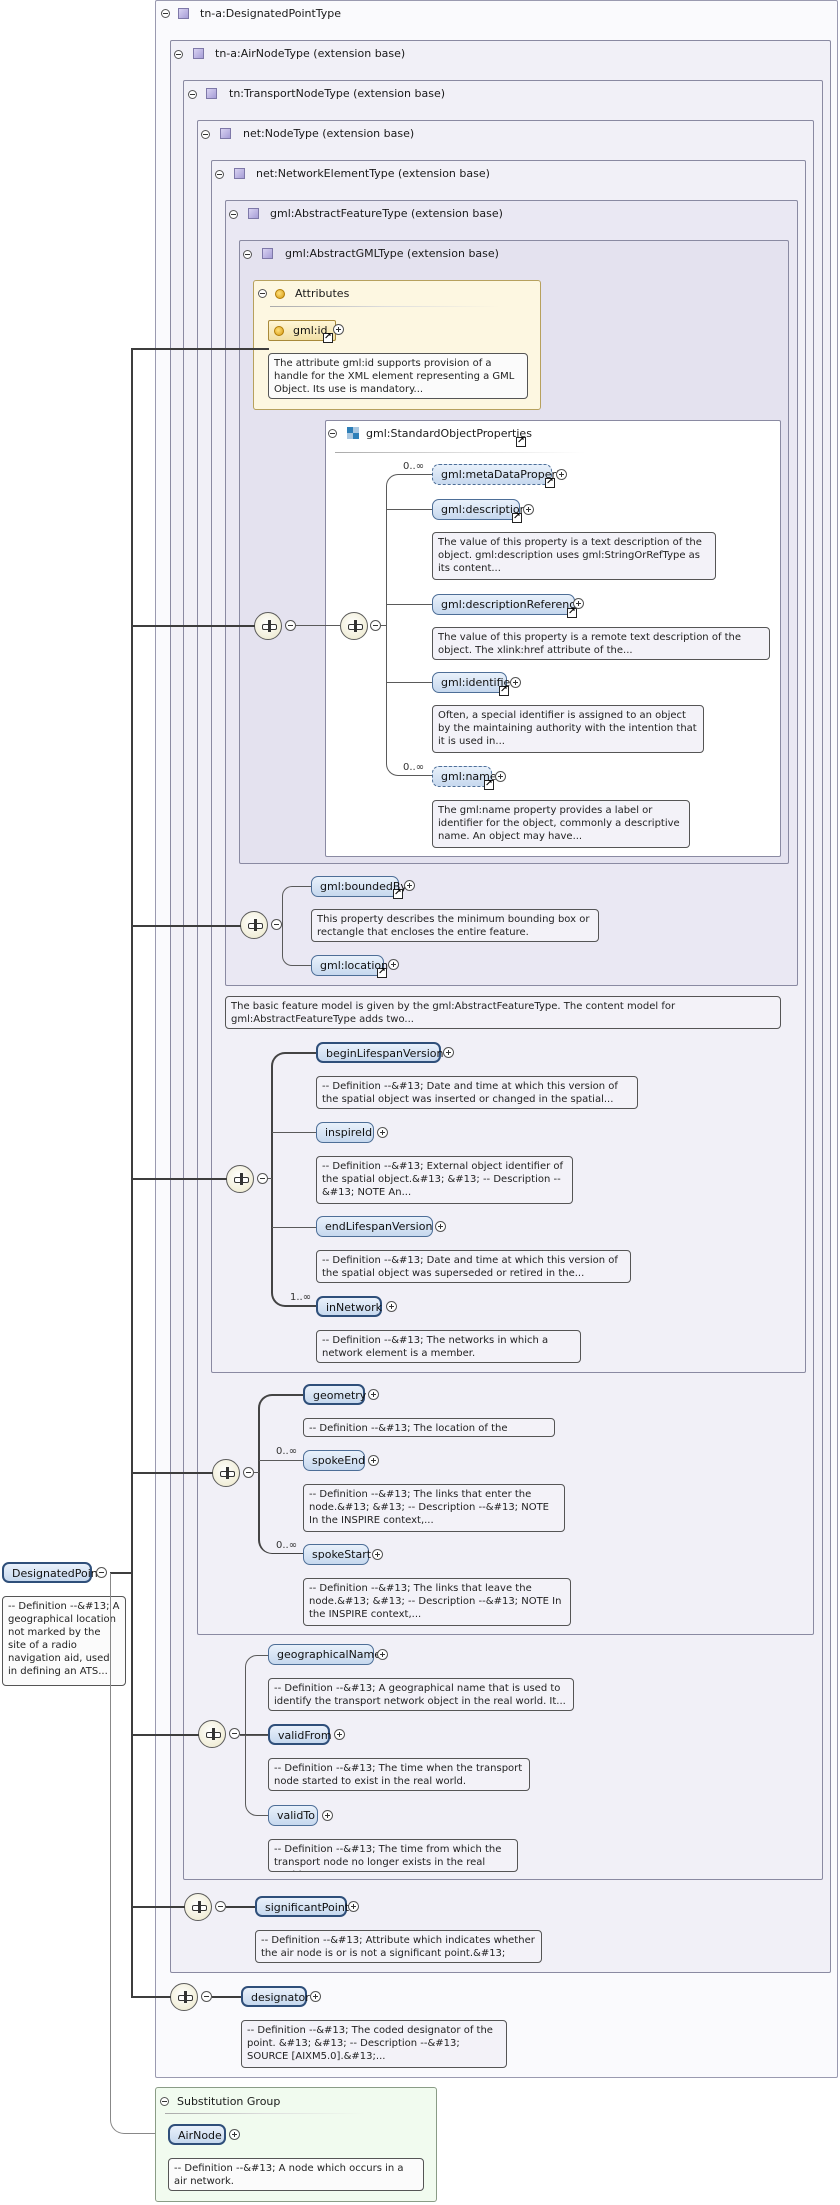 The height and width of the screenshot is (2205, 840). What do you see at coordinates (219, 174) in the screenshot?
I see `collapse-network-element-type` at bounding box center [219, 174].